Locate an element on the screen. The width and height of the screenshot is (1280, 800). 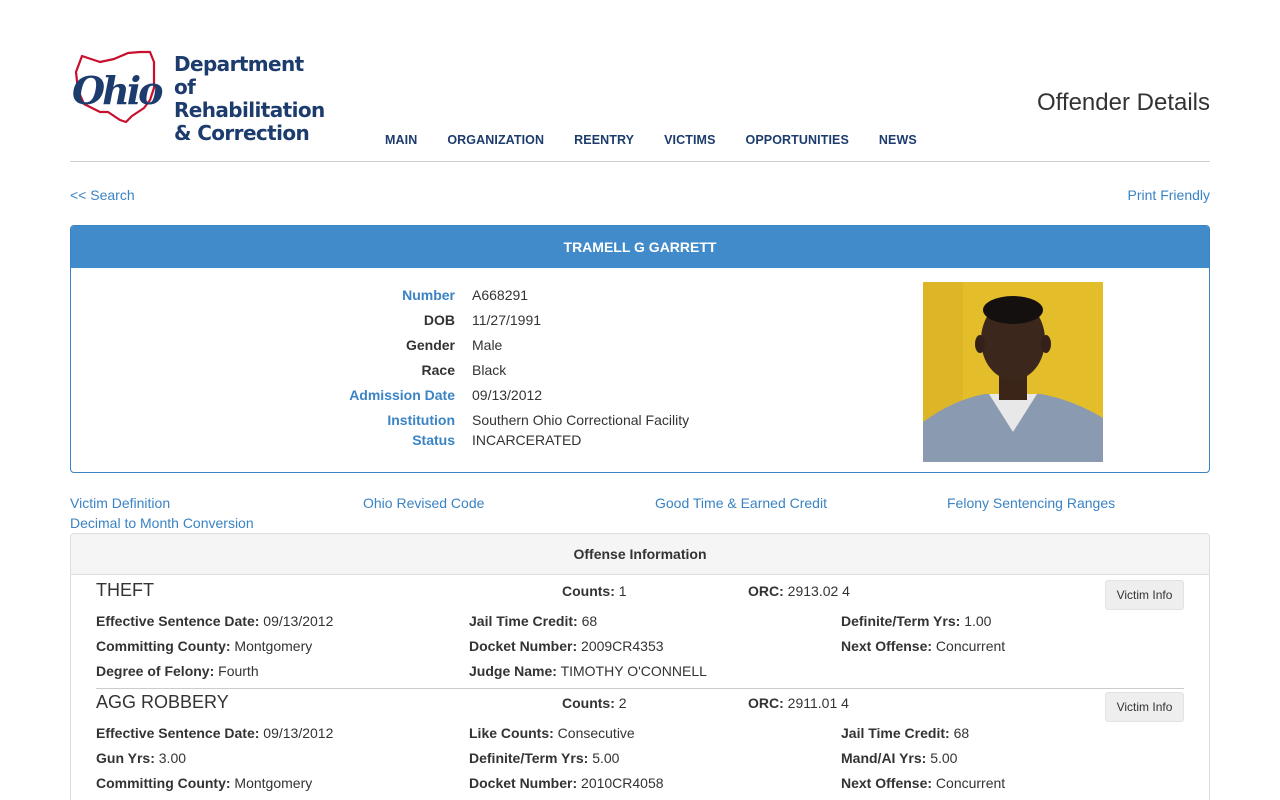
number-value: A668291 is located at coordinates (500, 295).